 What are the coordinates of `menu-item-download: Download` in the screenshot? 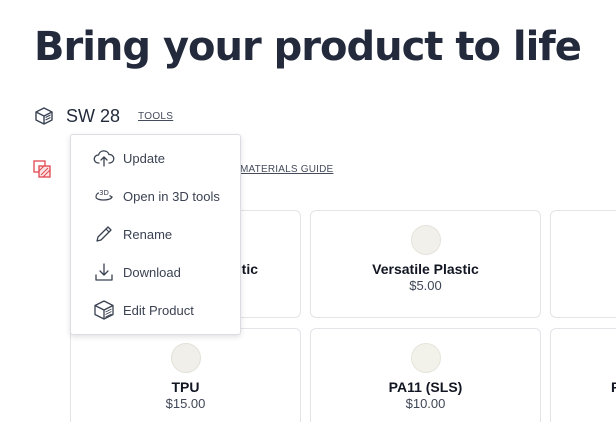 It's located at (155, 272).